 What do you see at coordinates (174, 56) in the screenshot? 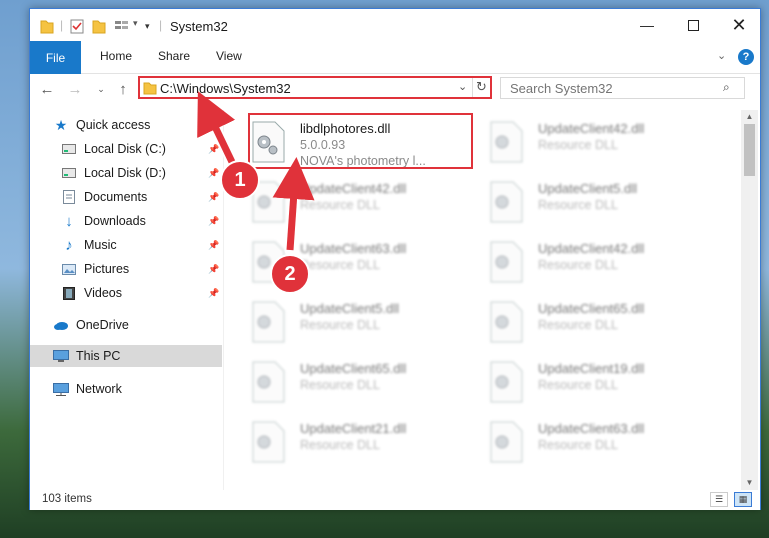
I see `tab-share: Share` at bounding box center [174, 56].